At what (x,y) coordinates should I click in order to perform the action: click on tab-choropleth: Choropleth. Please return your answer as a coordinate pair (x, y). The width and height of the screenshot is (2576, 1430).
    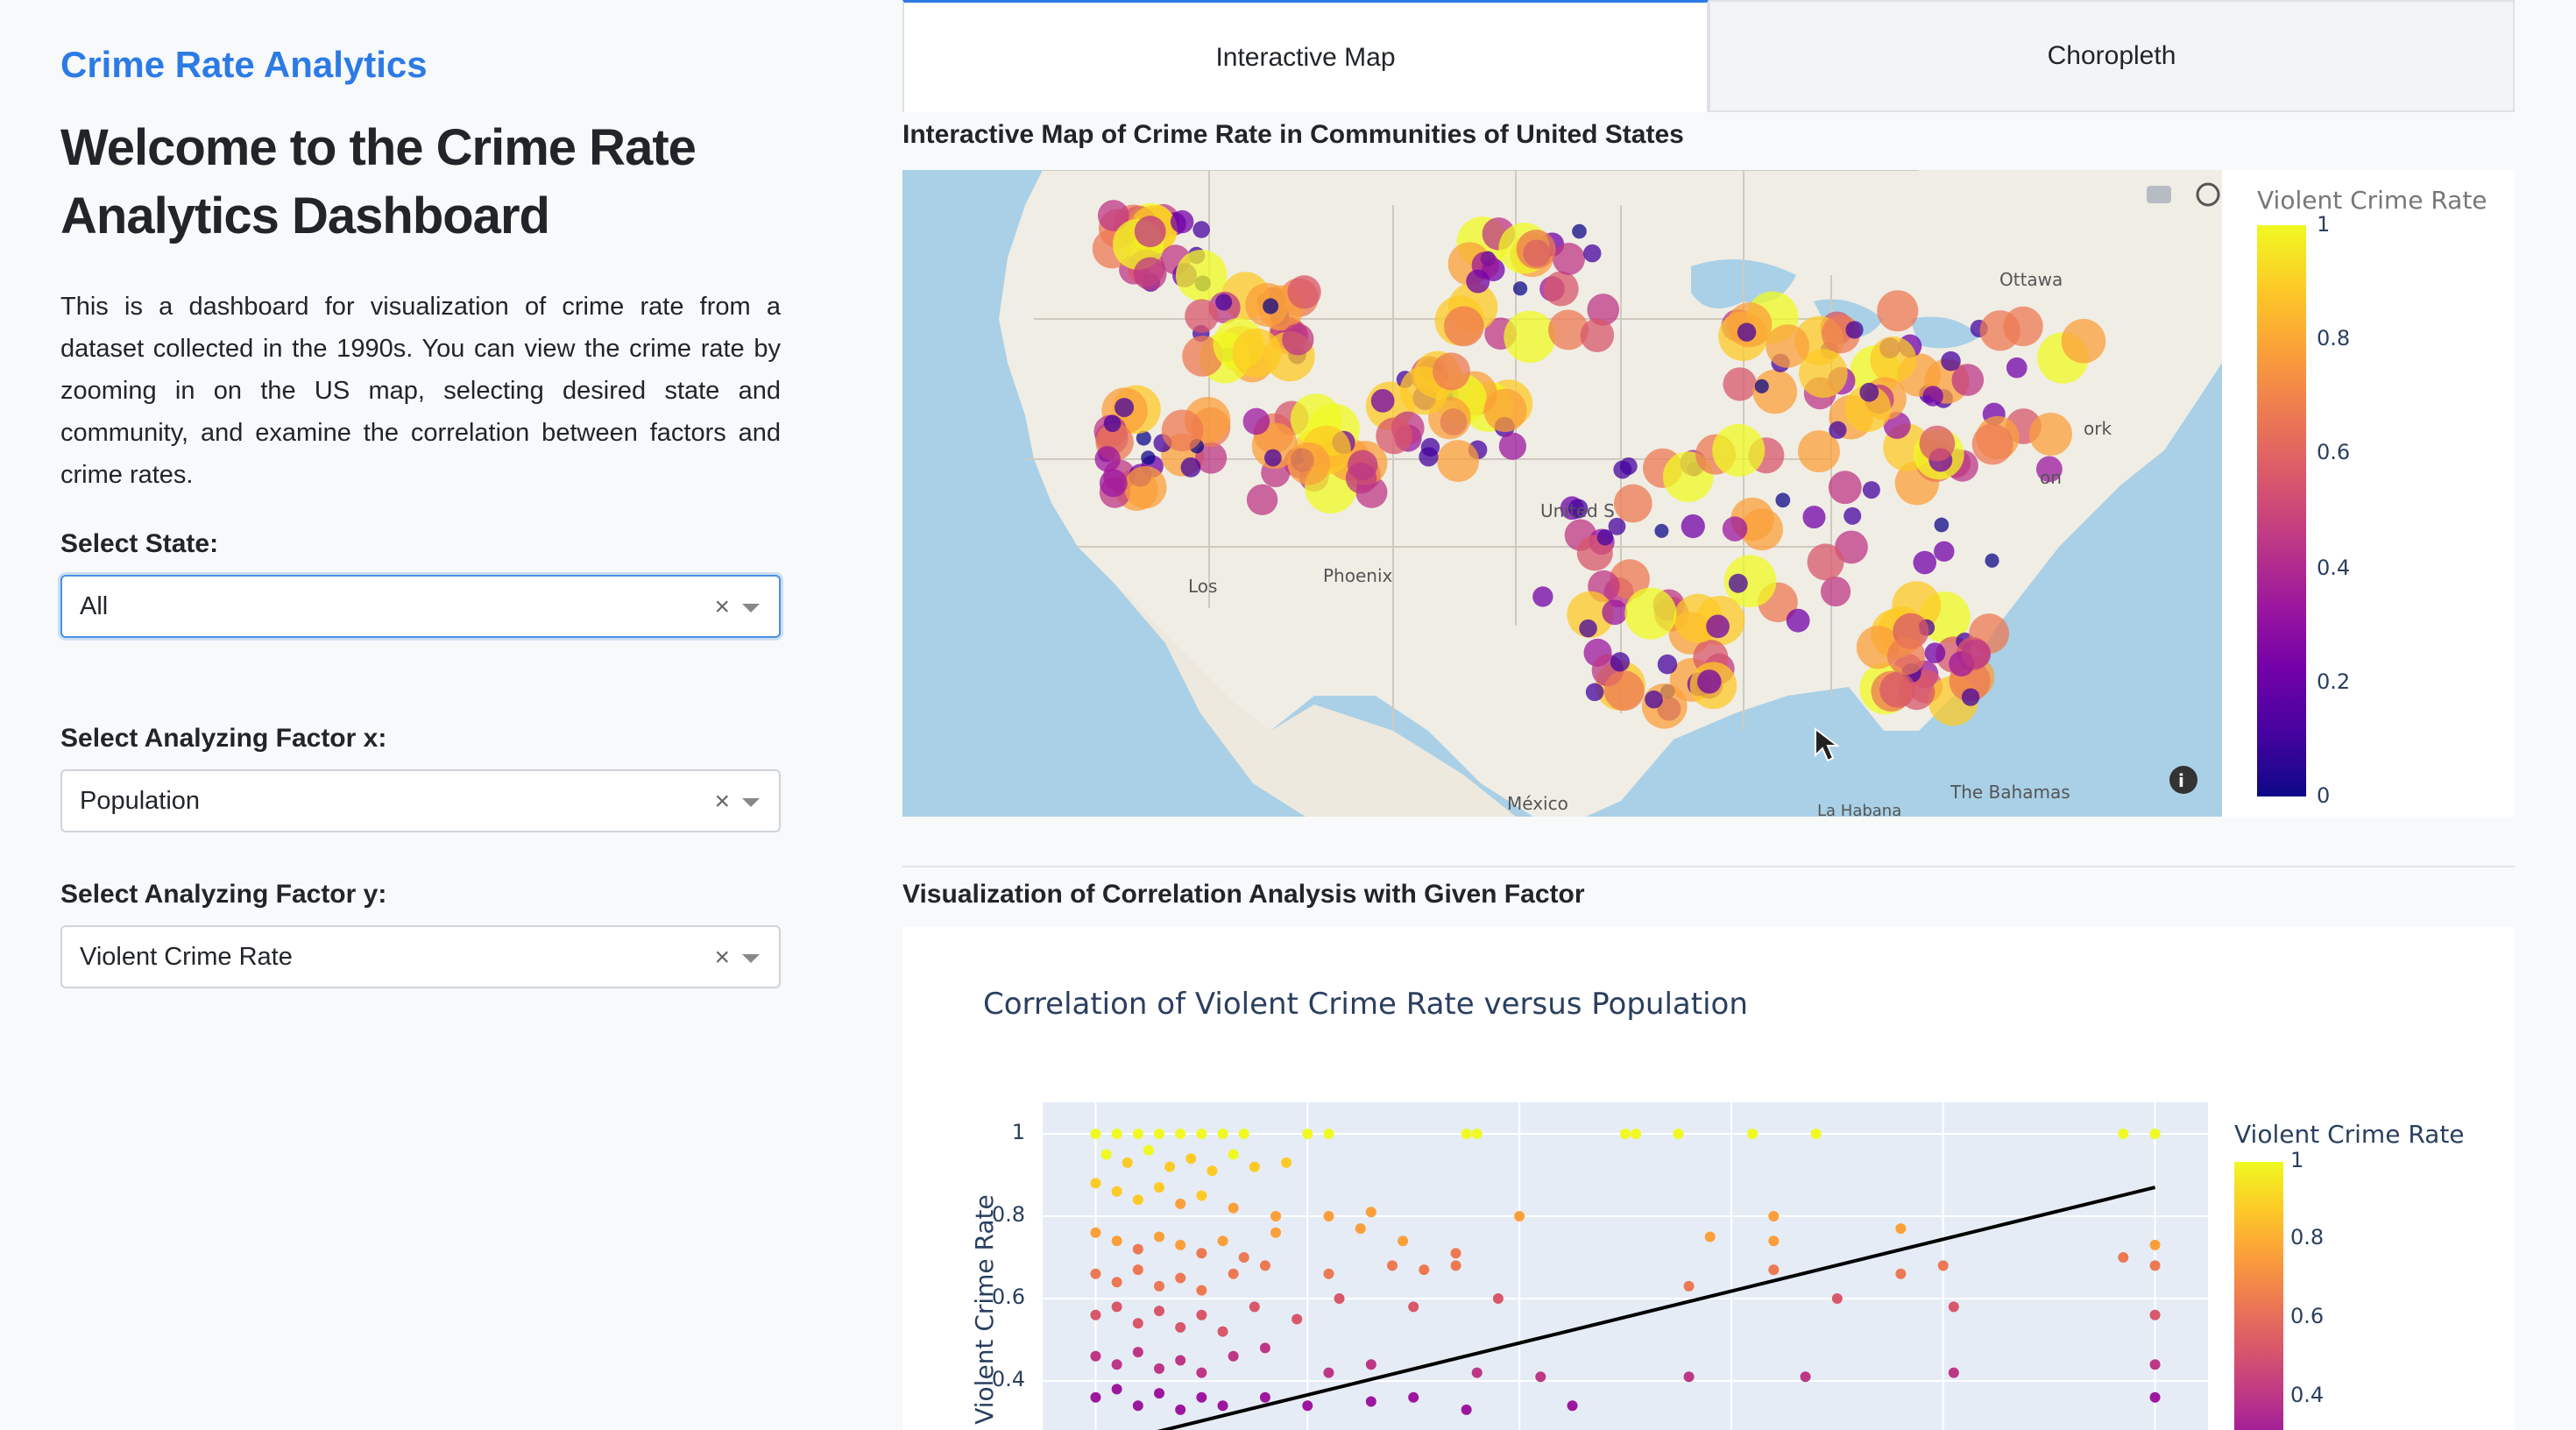
    Looking at the image, I should click on (2112, 56).